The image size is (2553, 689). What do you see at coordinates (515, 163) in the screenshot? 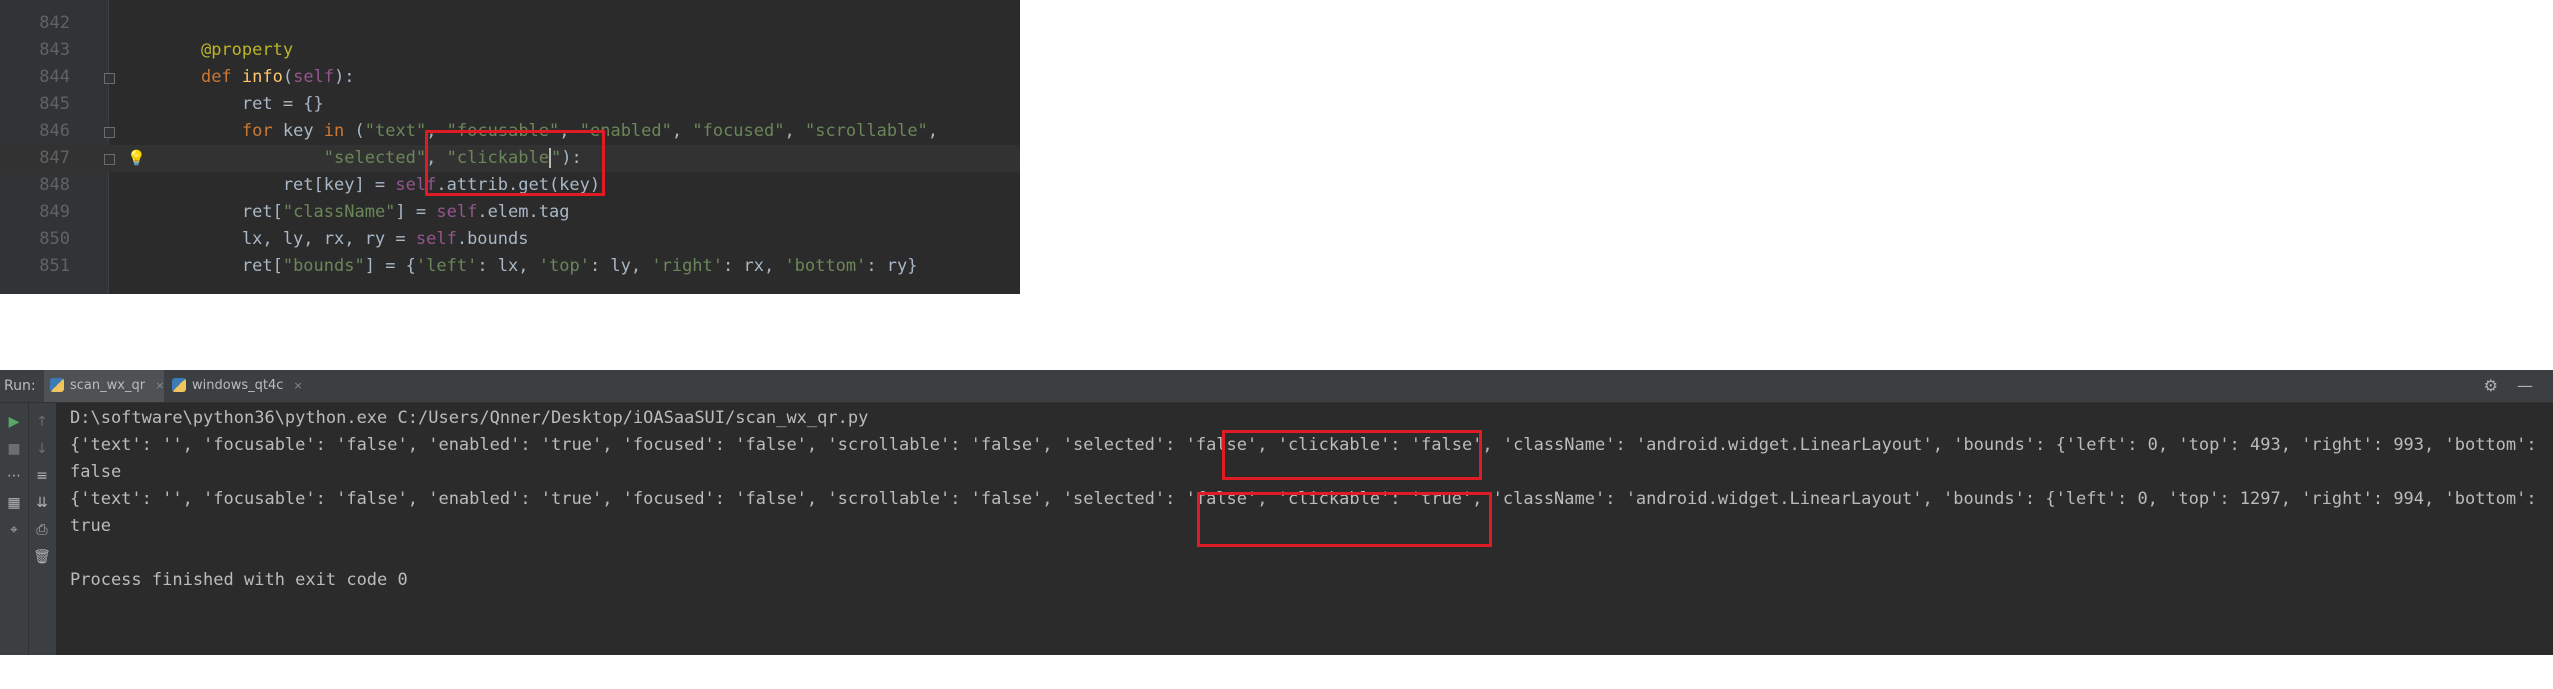
I see `highlight-box-editor` at bounding box center [515, 163].